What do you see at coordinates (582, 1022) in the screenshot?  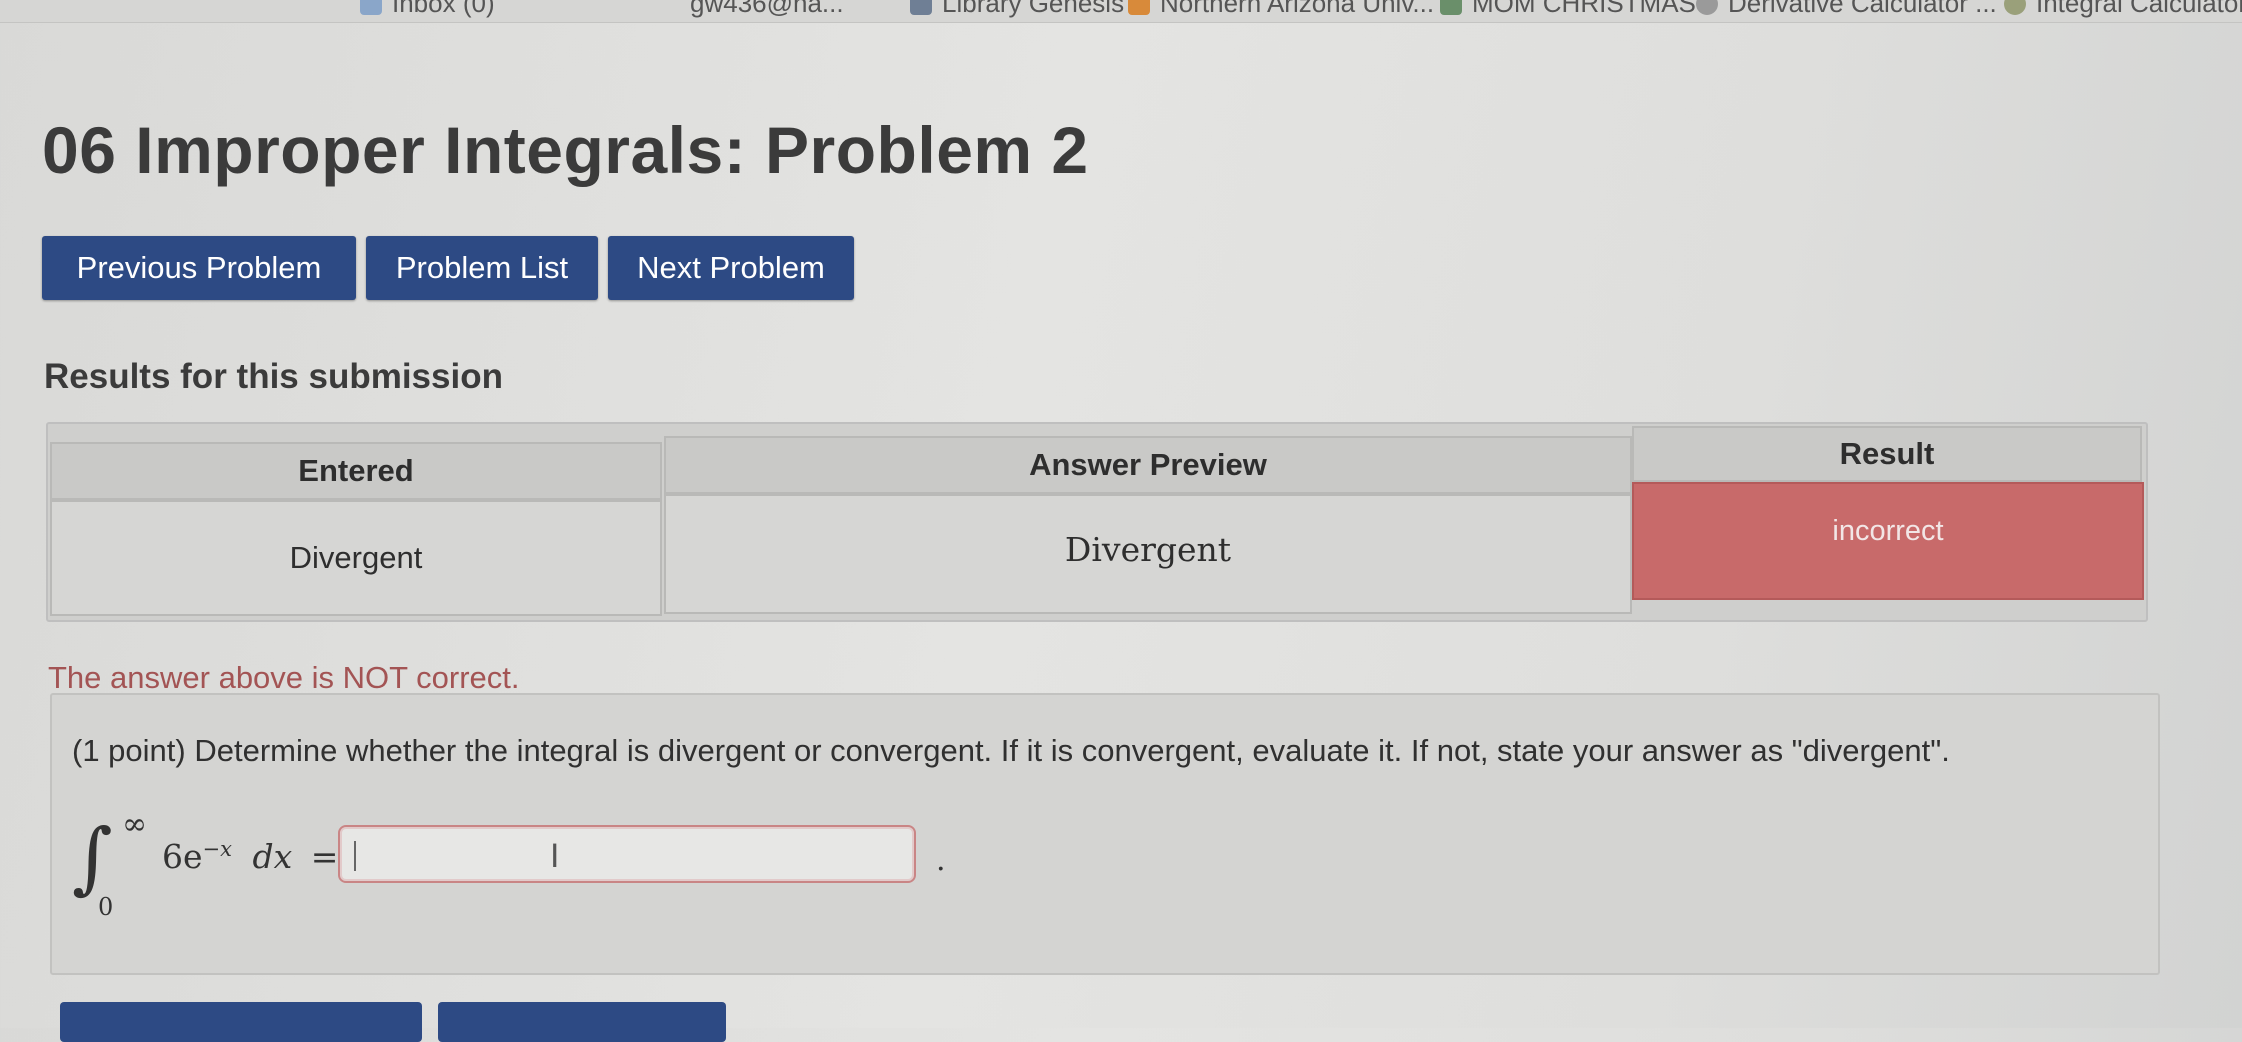 I see `preview-answers-button` at bounding box center [582, 1022].